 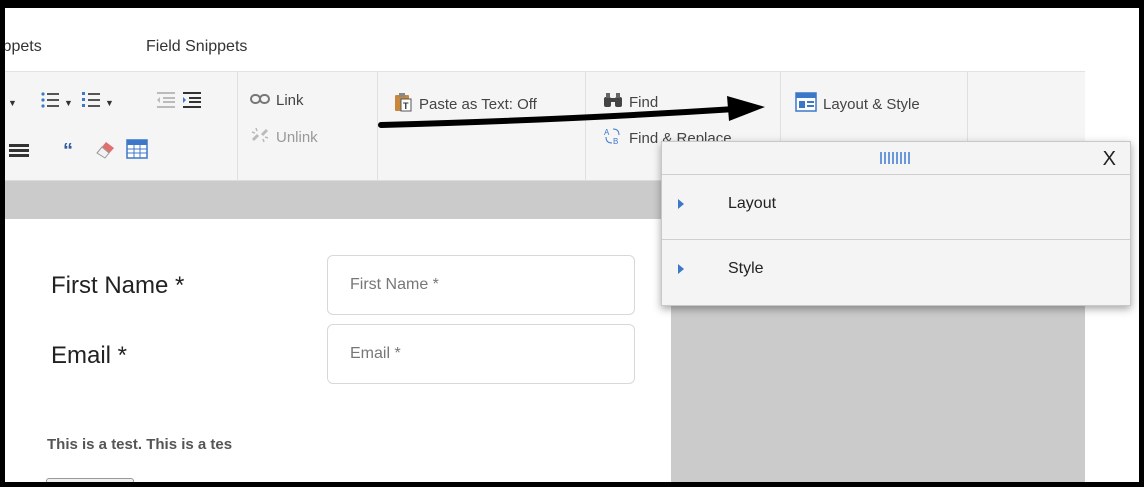 What do you see at coordinates (613, 102) in the screenshot?
I see `binoculars-icon` at bounding box center [613, 102].